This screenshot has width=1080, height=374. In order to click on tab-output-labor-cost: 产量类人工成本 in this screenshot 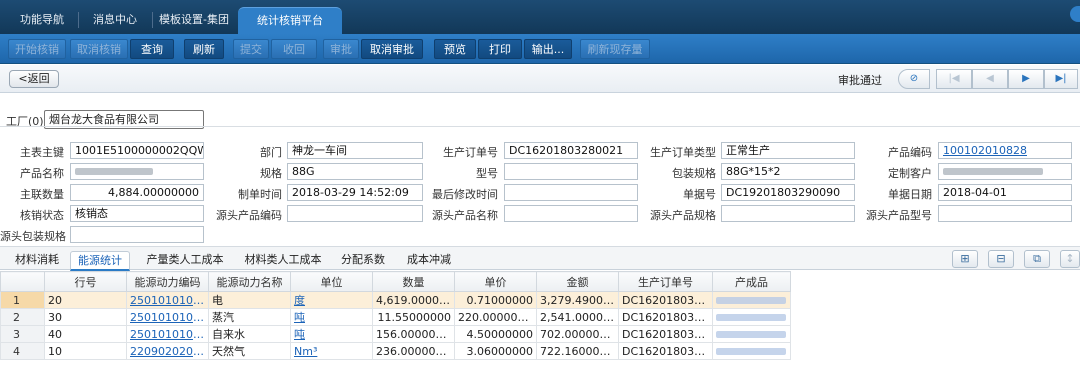, I will do `click(185, 261)`.